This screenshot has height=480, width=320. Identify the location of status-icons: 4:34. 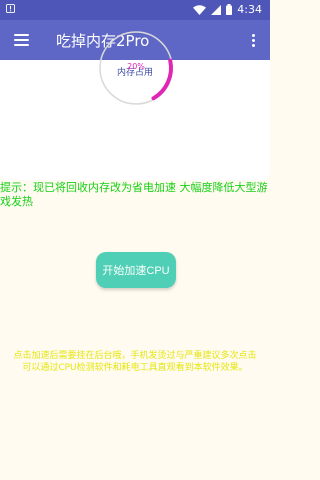
(227, 9).